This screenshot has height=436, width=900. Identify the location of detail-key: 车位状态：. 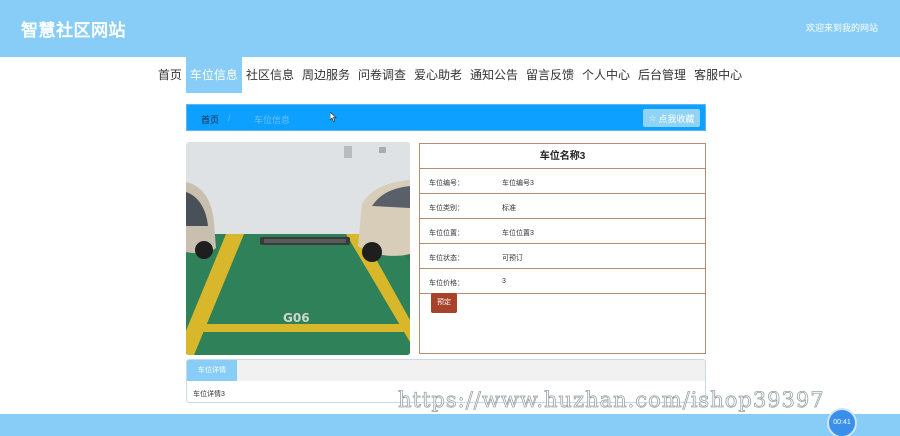
(446, 258).